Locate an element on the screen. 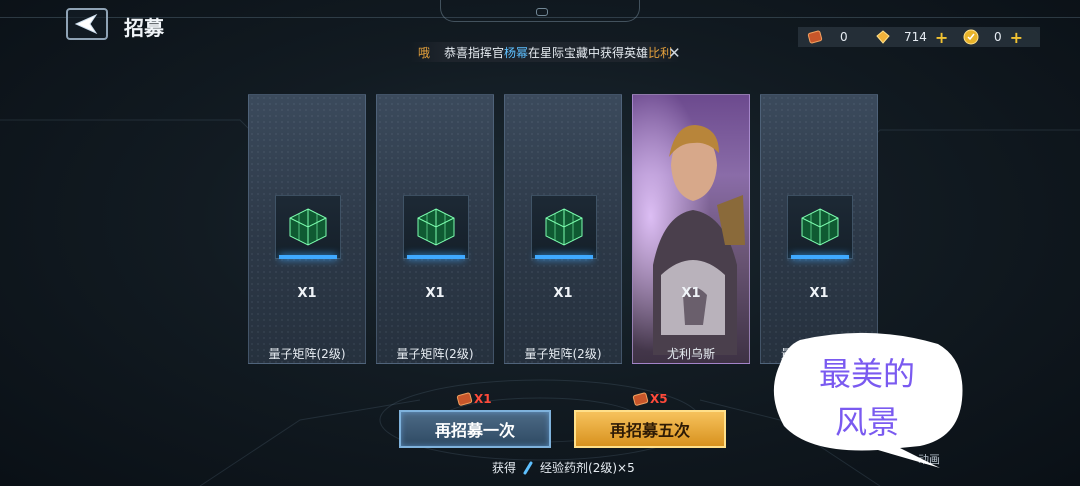 This screenshot has height=486, width=1080. recruit-five-button: 再招募五次 is located at coordinates (650, 429).